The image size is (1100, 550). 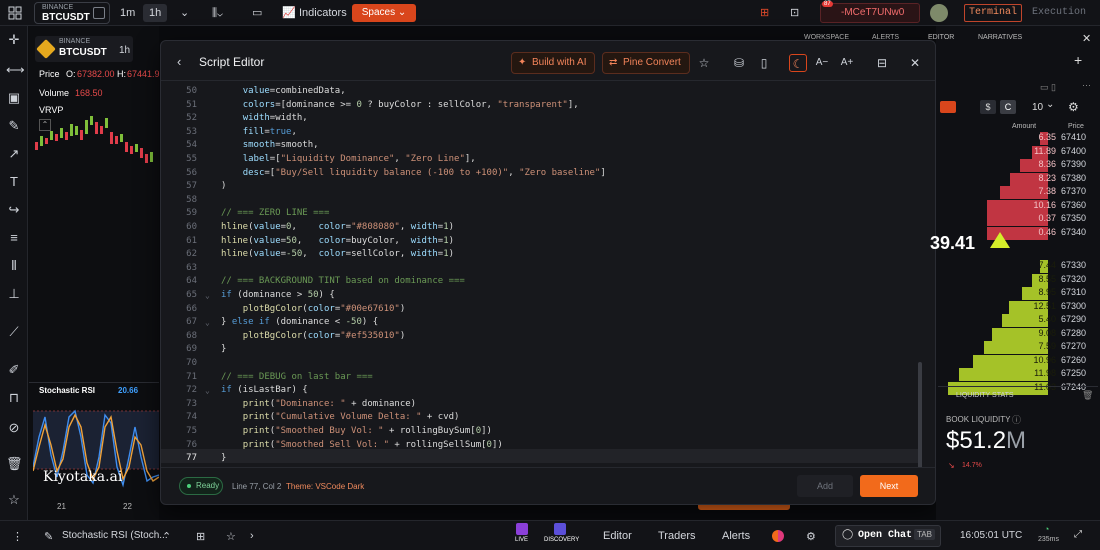 What do you see at coordinates (14, 126) in the screenshot?
I see `brush-icon: ✎` at bounding box center [14, 126].